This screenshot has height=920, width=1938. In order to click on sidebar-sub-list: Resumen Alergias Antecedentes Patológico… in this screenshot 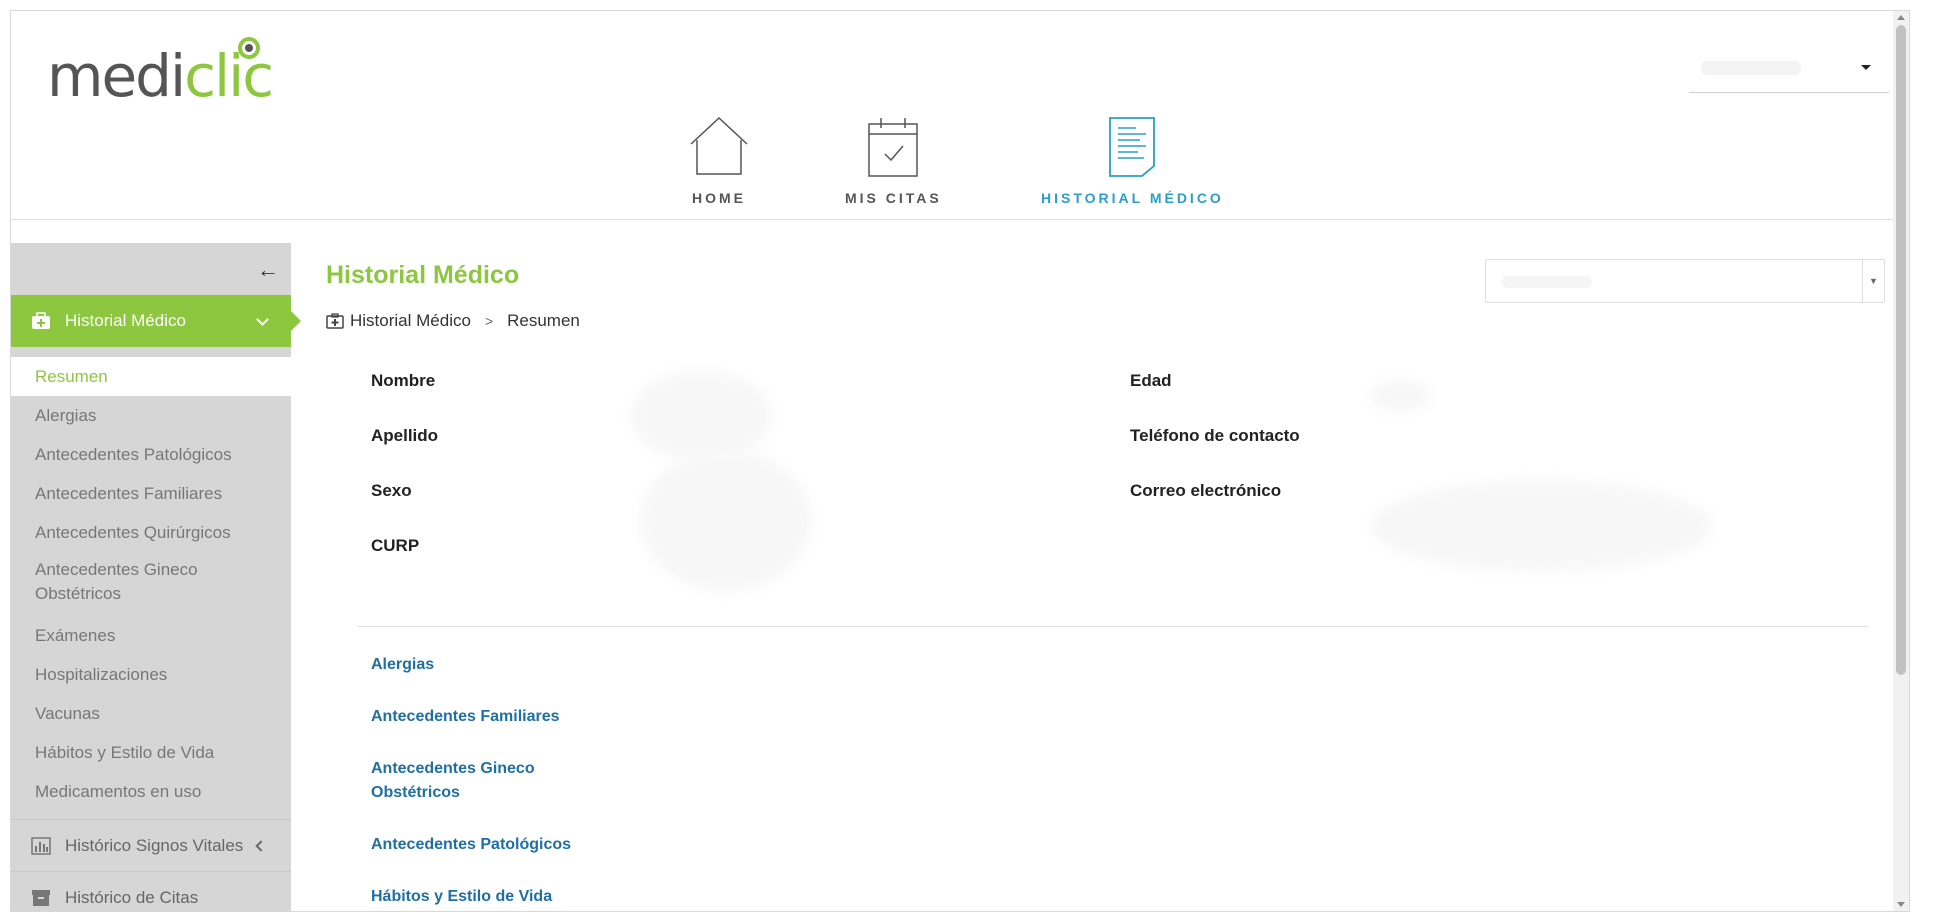, I will do `click(151, 584)`.